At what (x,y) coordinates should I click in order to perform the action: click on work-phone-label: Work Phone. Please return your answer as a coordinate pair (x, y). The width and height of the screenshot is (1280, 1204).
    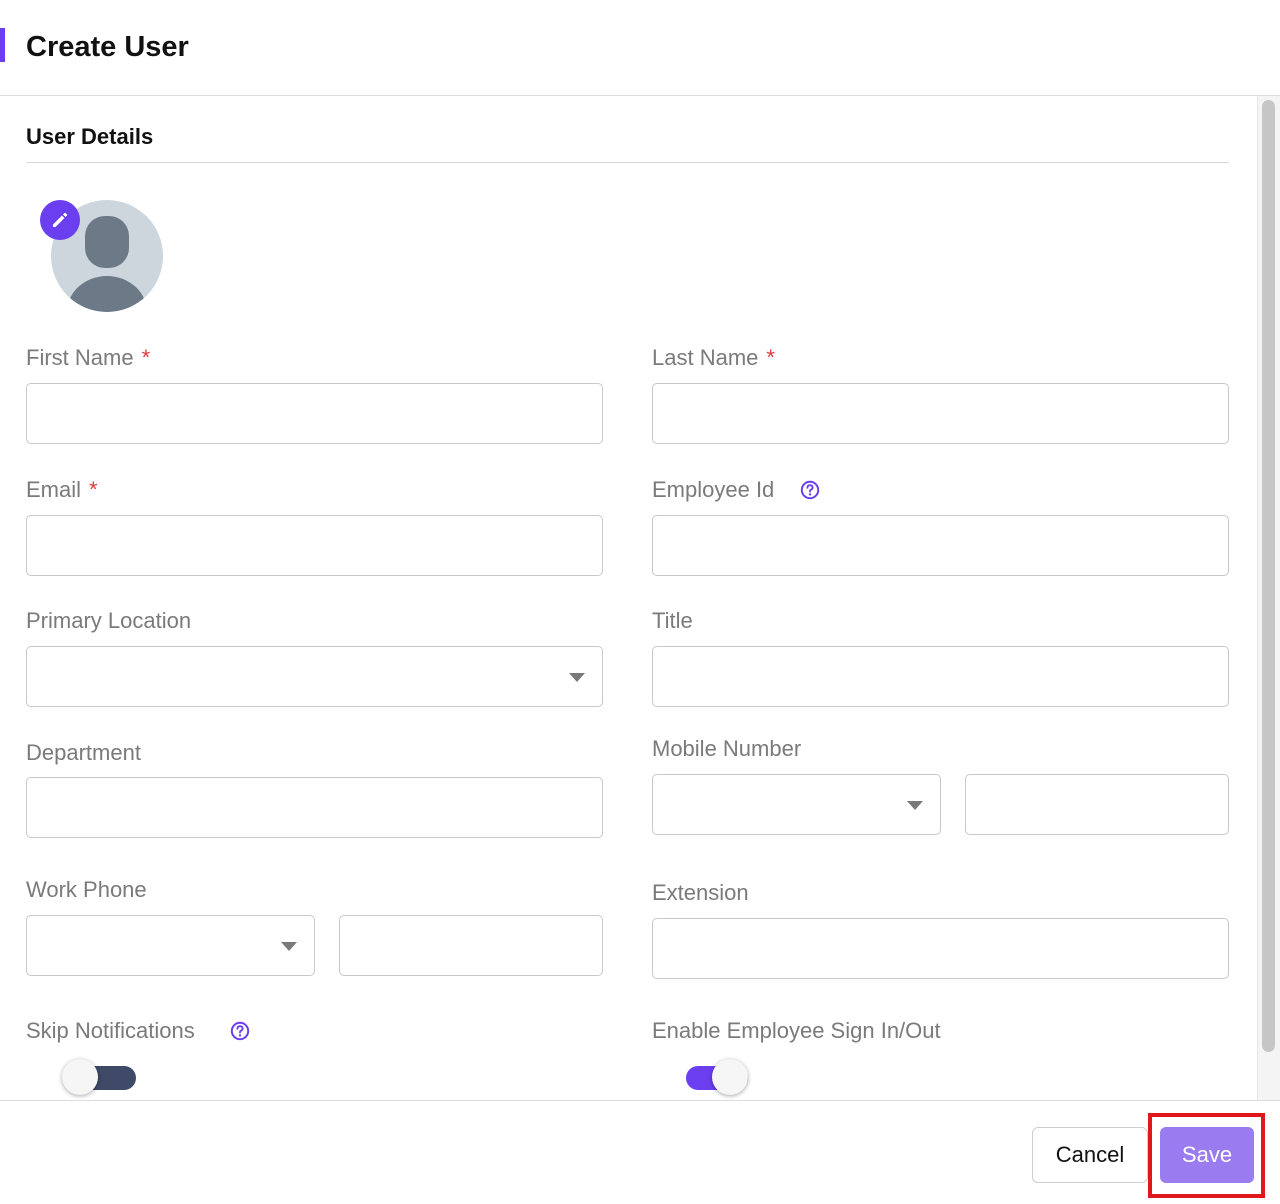
    Looking at the image, I should click on (86, 889).